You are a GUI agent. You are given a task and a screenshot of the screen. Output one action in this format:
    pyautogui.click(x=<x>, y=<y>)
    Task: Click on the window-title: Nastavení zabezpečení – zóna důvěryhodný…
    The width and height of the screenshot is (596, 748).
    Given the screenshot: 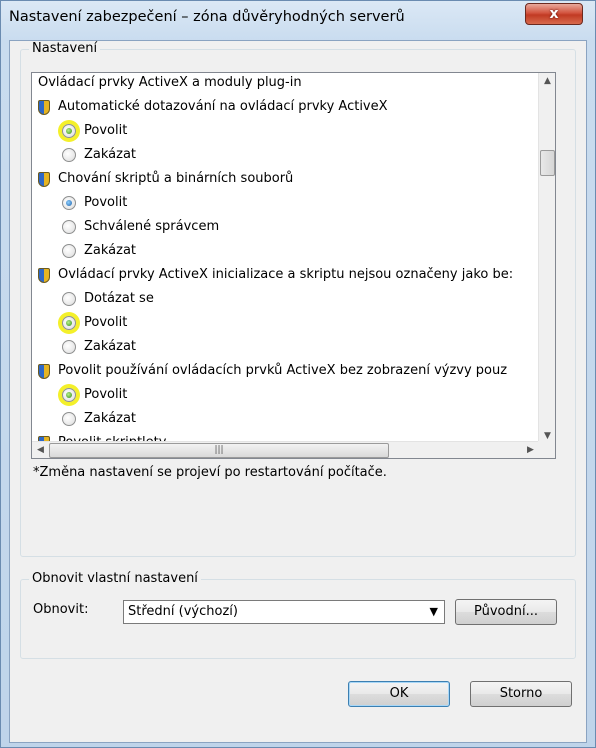 What is the action you would take?
    pyautogui.click(x=207, y=17)
    